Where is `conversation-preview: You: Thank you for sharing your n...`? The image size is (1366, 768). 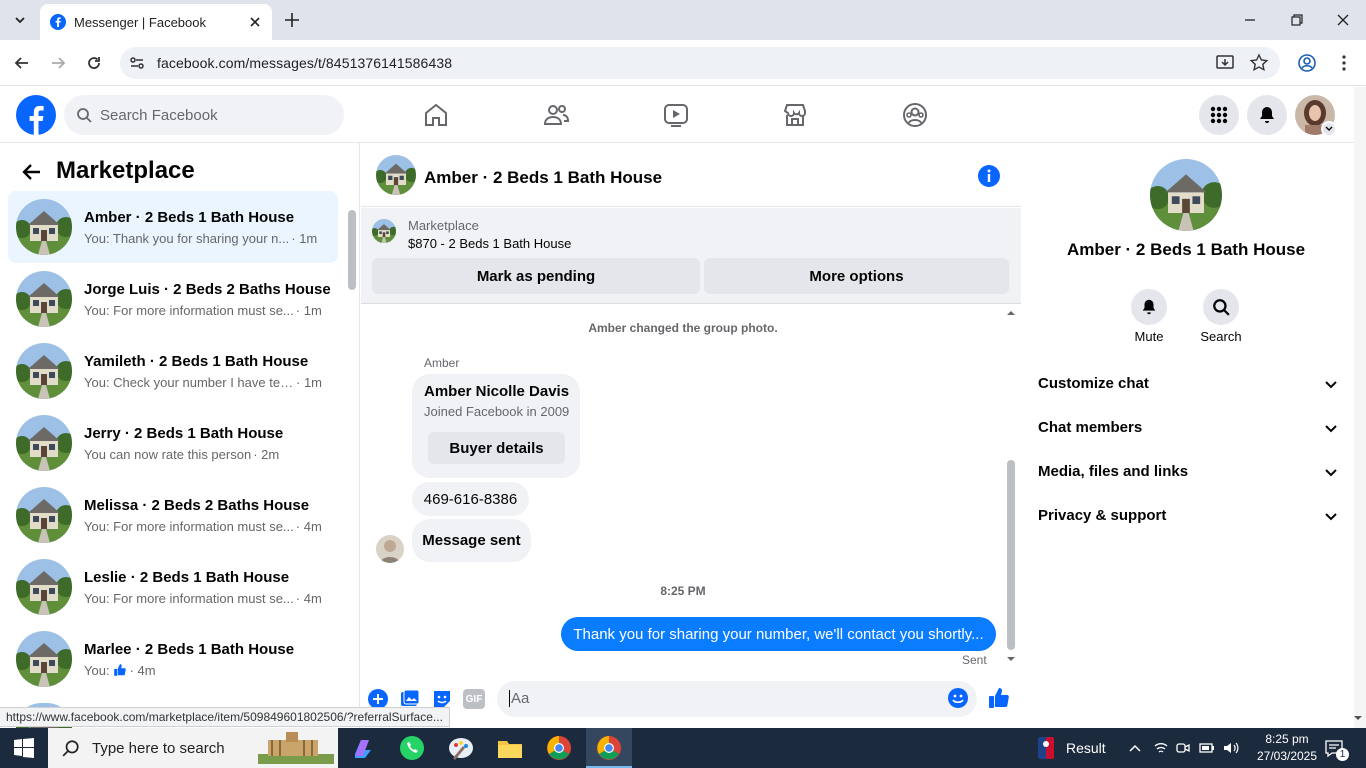 conversation-preview: You: Thank you for sharing your n... is located at coordinates (187, 238).